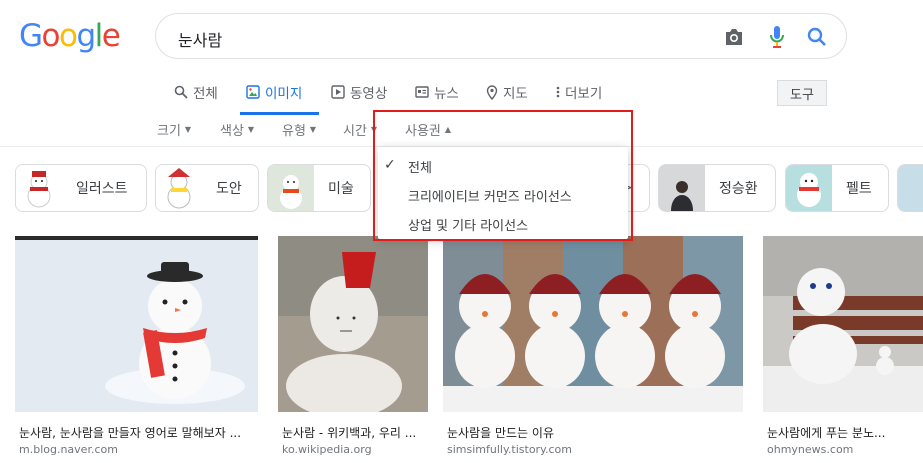  Describe the element at coordinates (509, 449) in the screenshot. I see `result-source: simsimfully.tistory.com` at that location.